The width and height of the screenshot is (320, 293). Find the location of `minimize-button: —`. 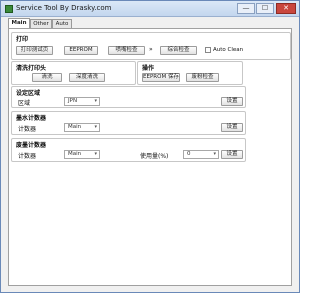

minimize-button: — is located at coordinates (246, 8).